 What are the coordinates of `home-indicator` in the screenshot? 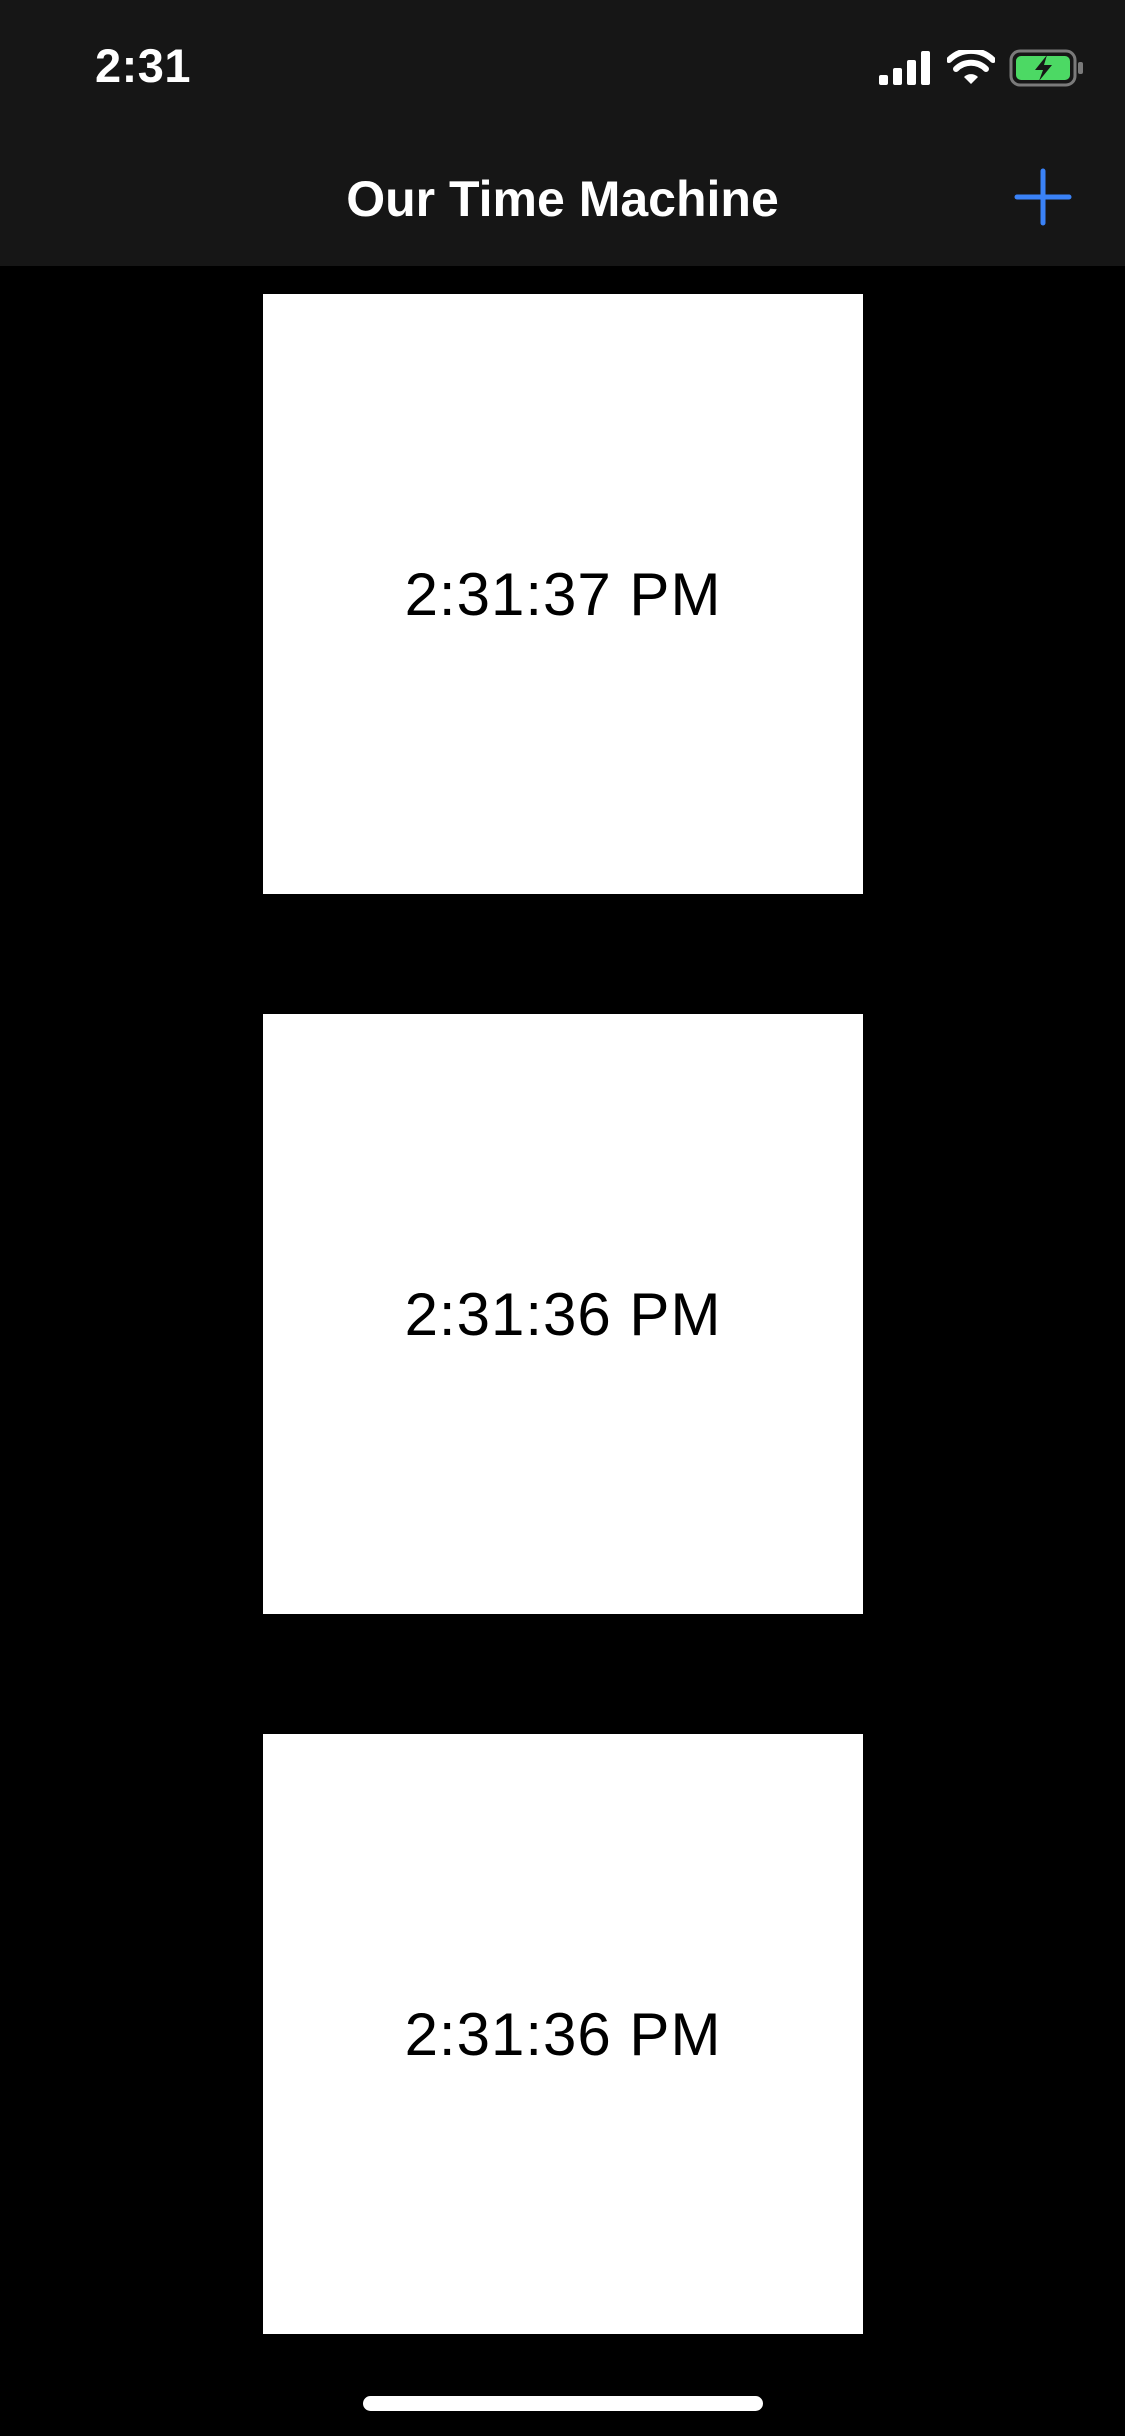 It's located at (563, 2403).